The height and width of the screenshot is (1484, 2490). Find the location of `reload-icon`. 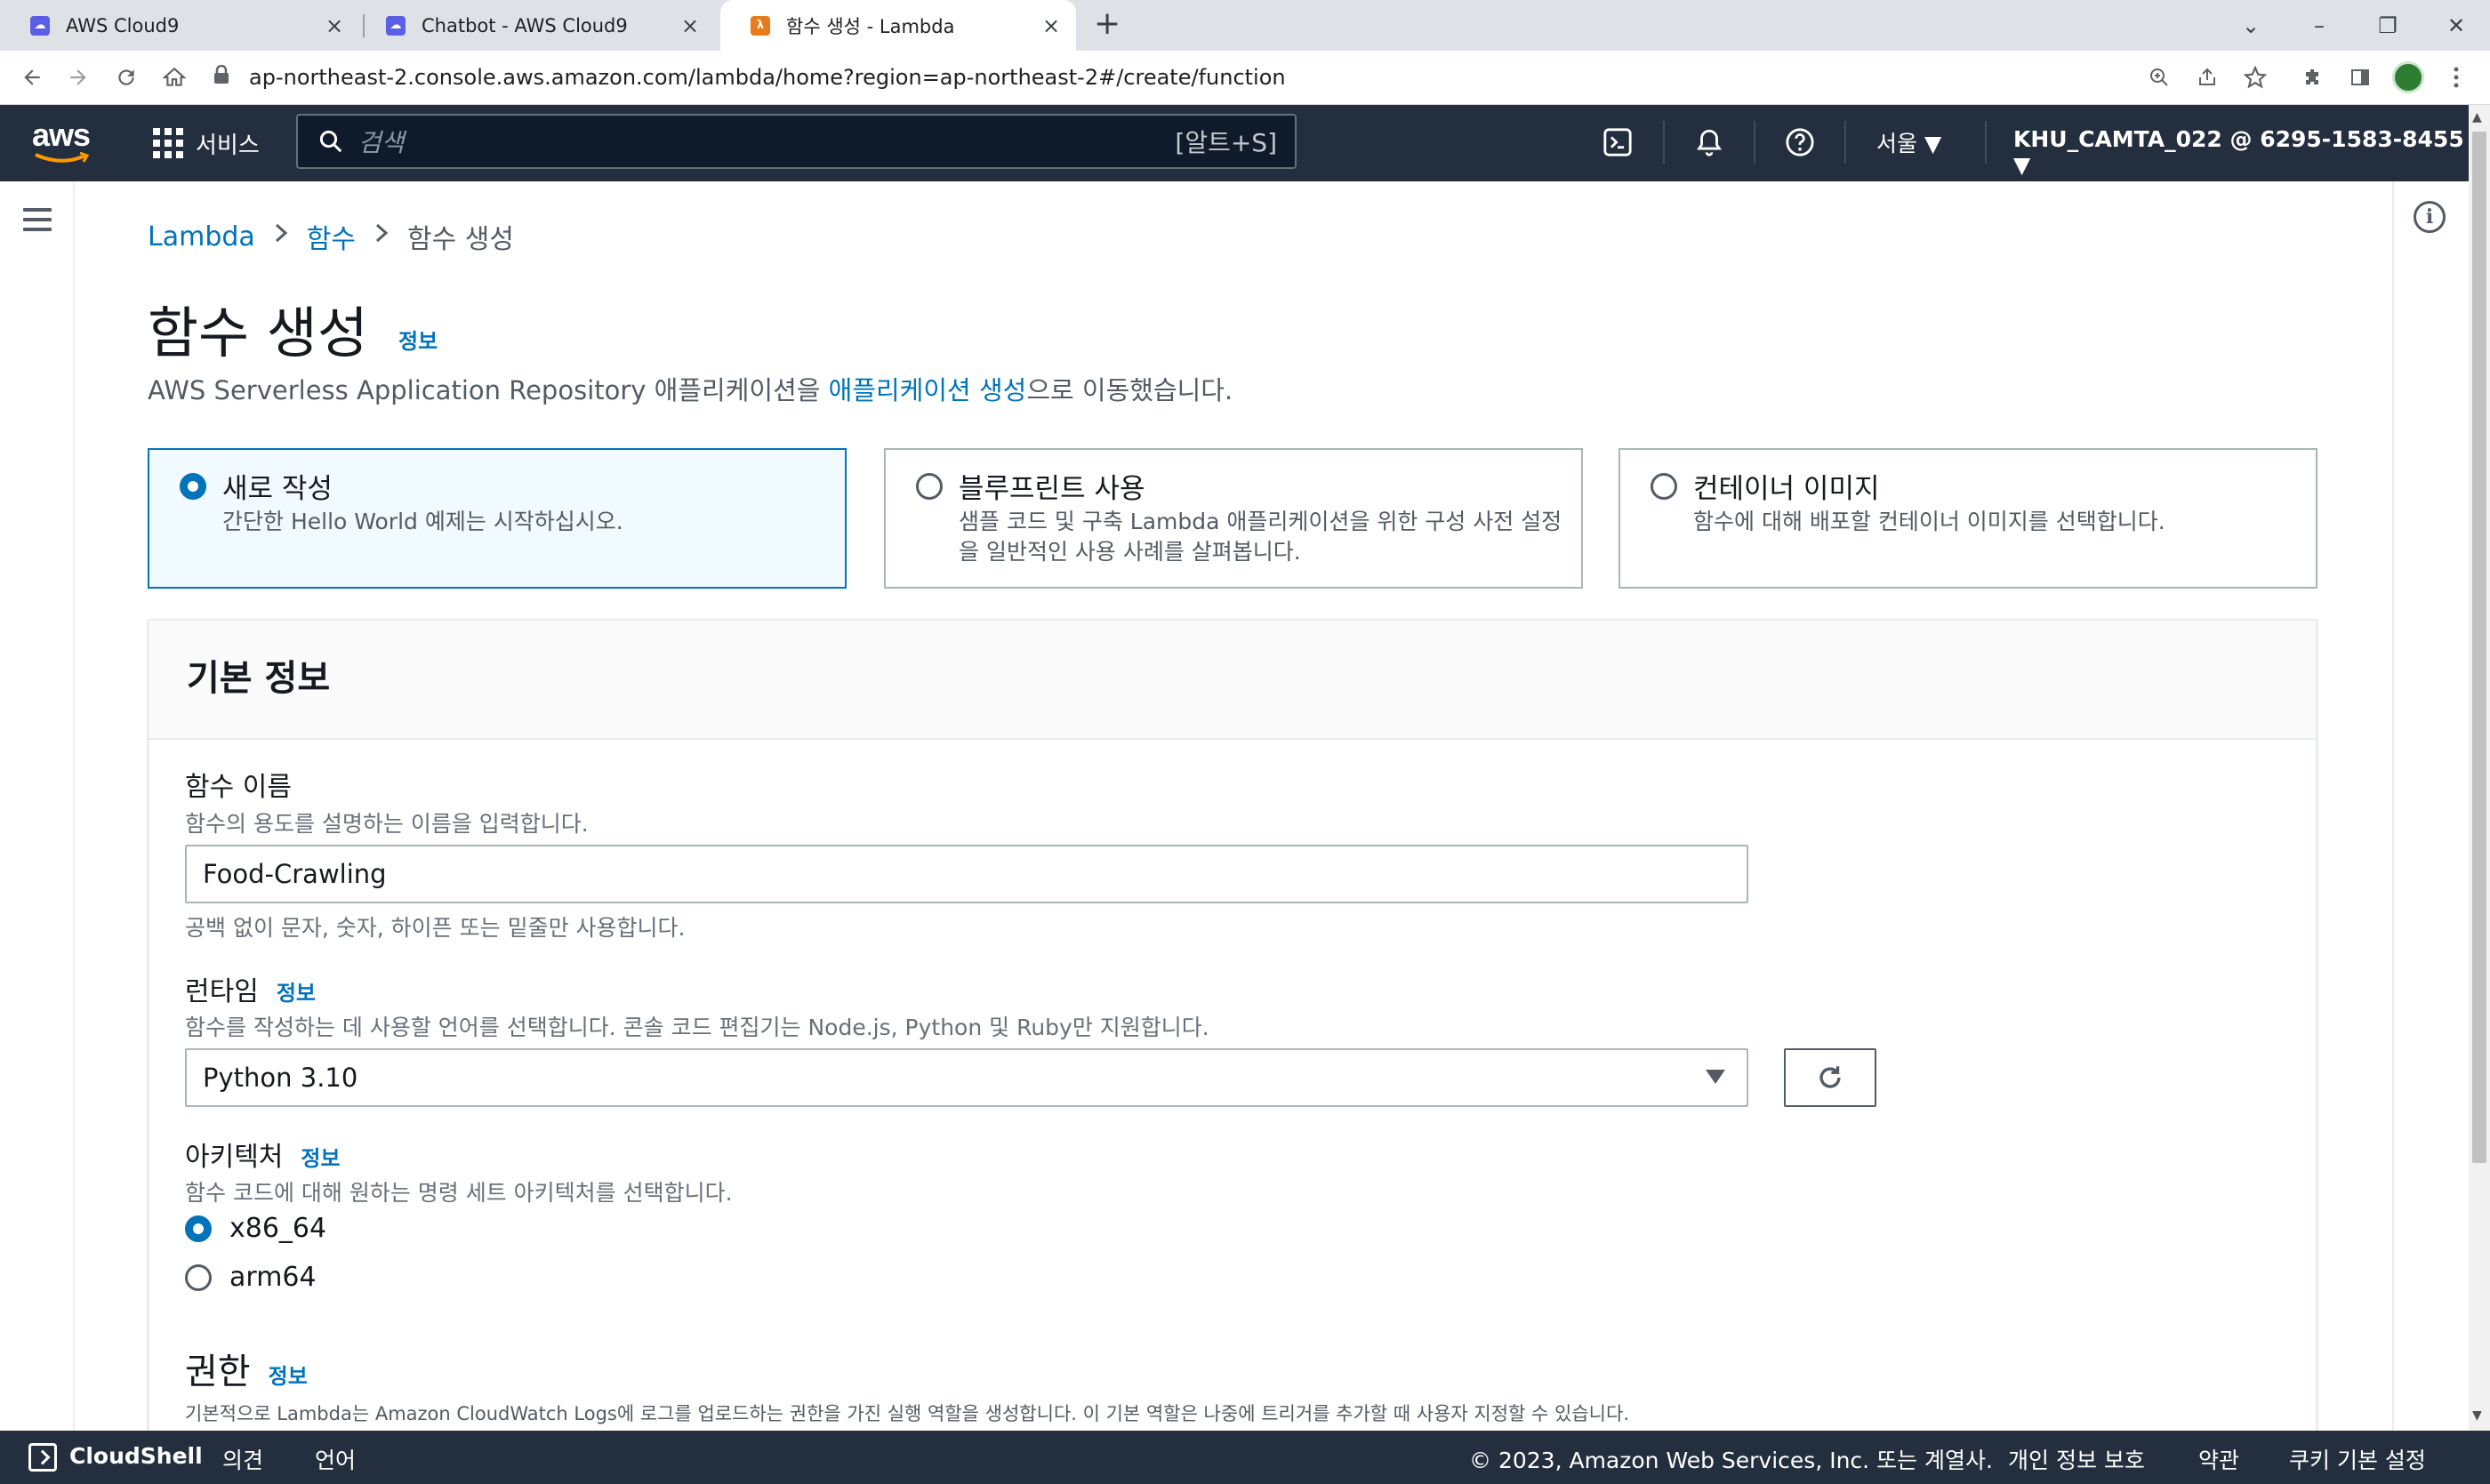

reload-icon is located at coordinates (126, 77).